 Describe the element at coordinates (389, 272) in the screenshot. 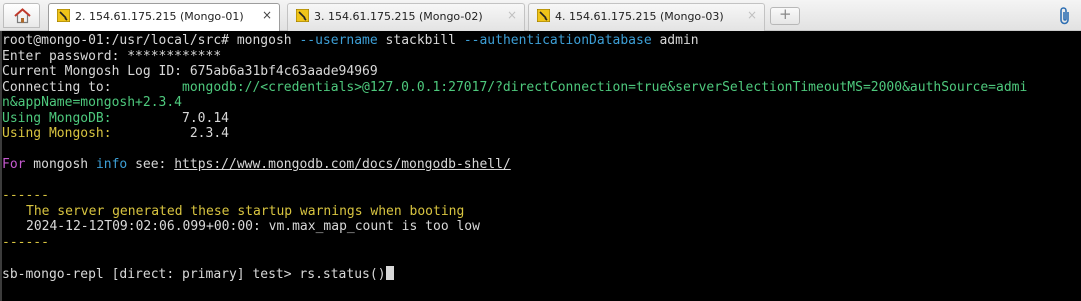

I see `text-cursor` at that location.